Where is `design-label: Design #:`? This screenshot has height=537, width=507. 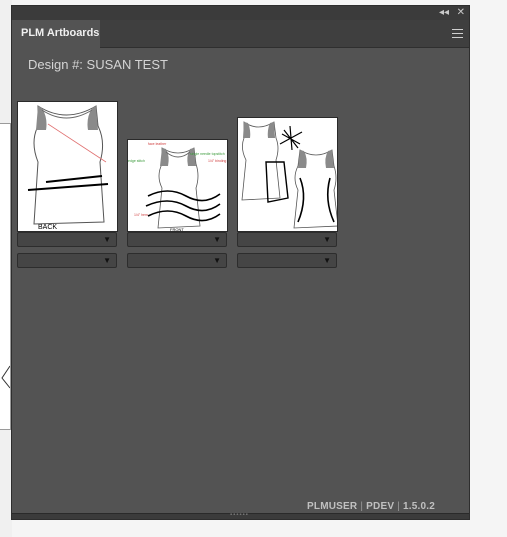
design-label: Design #: is located at coordinates (55, 64).